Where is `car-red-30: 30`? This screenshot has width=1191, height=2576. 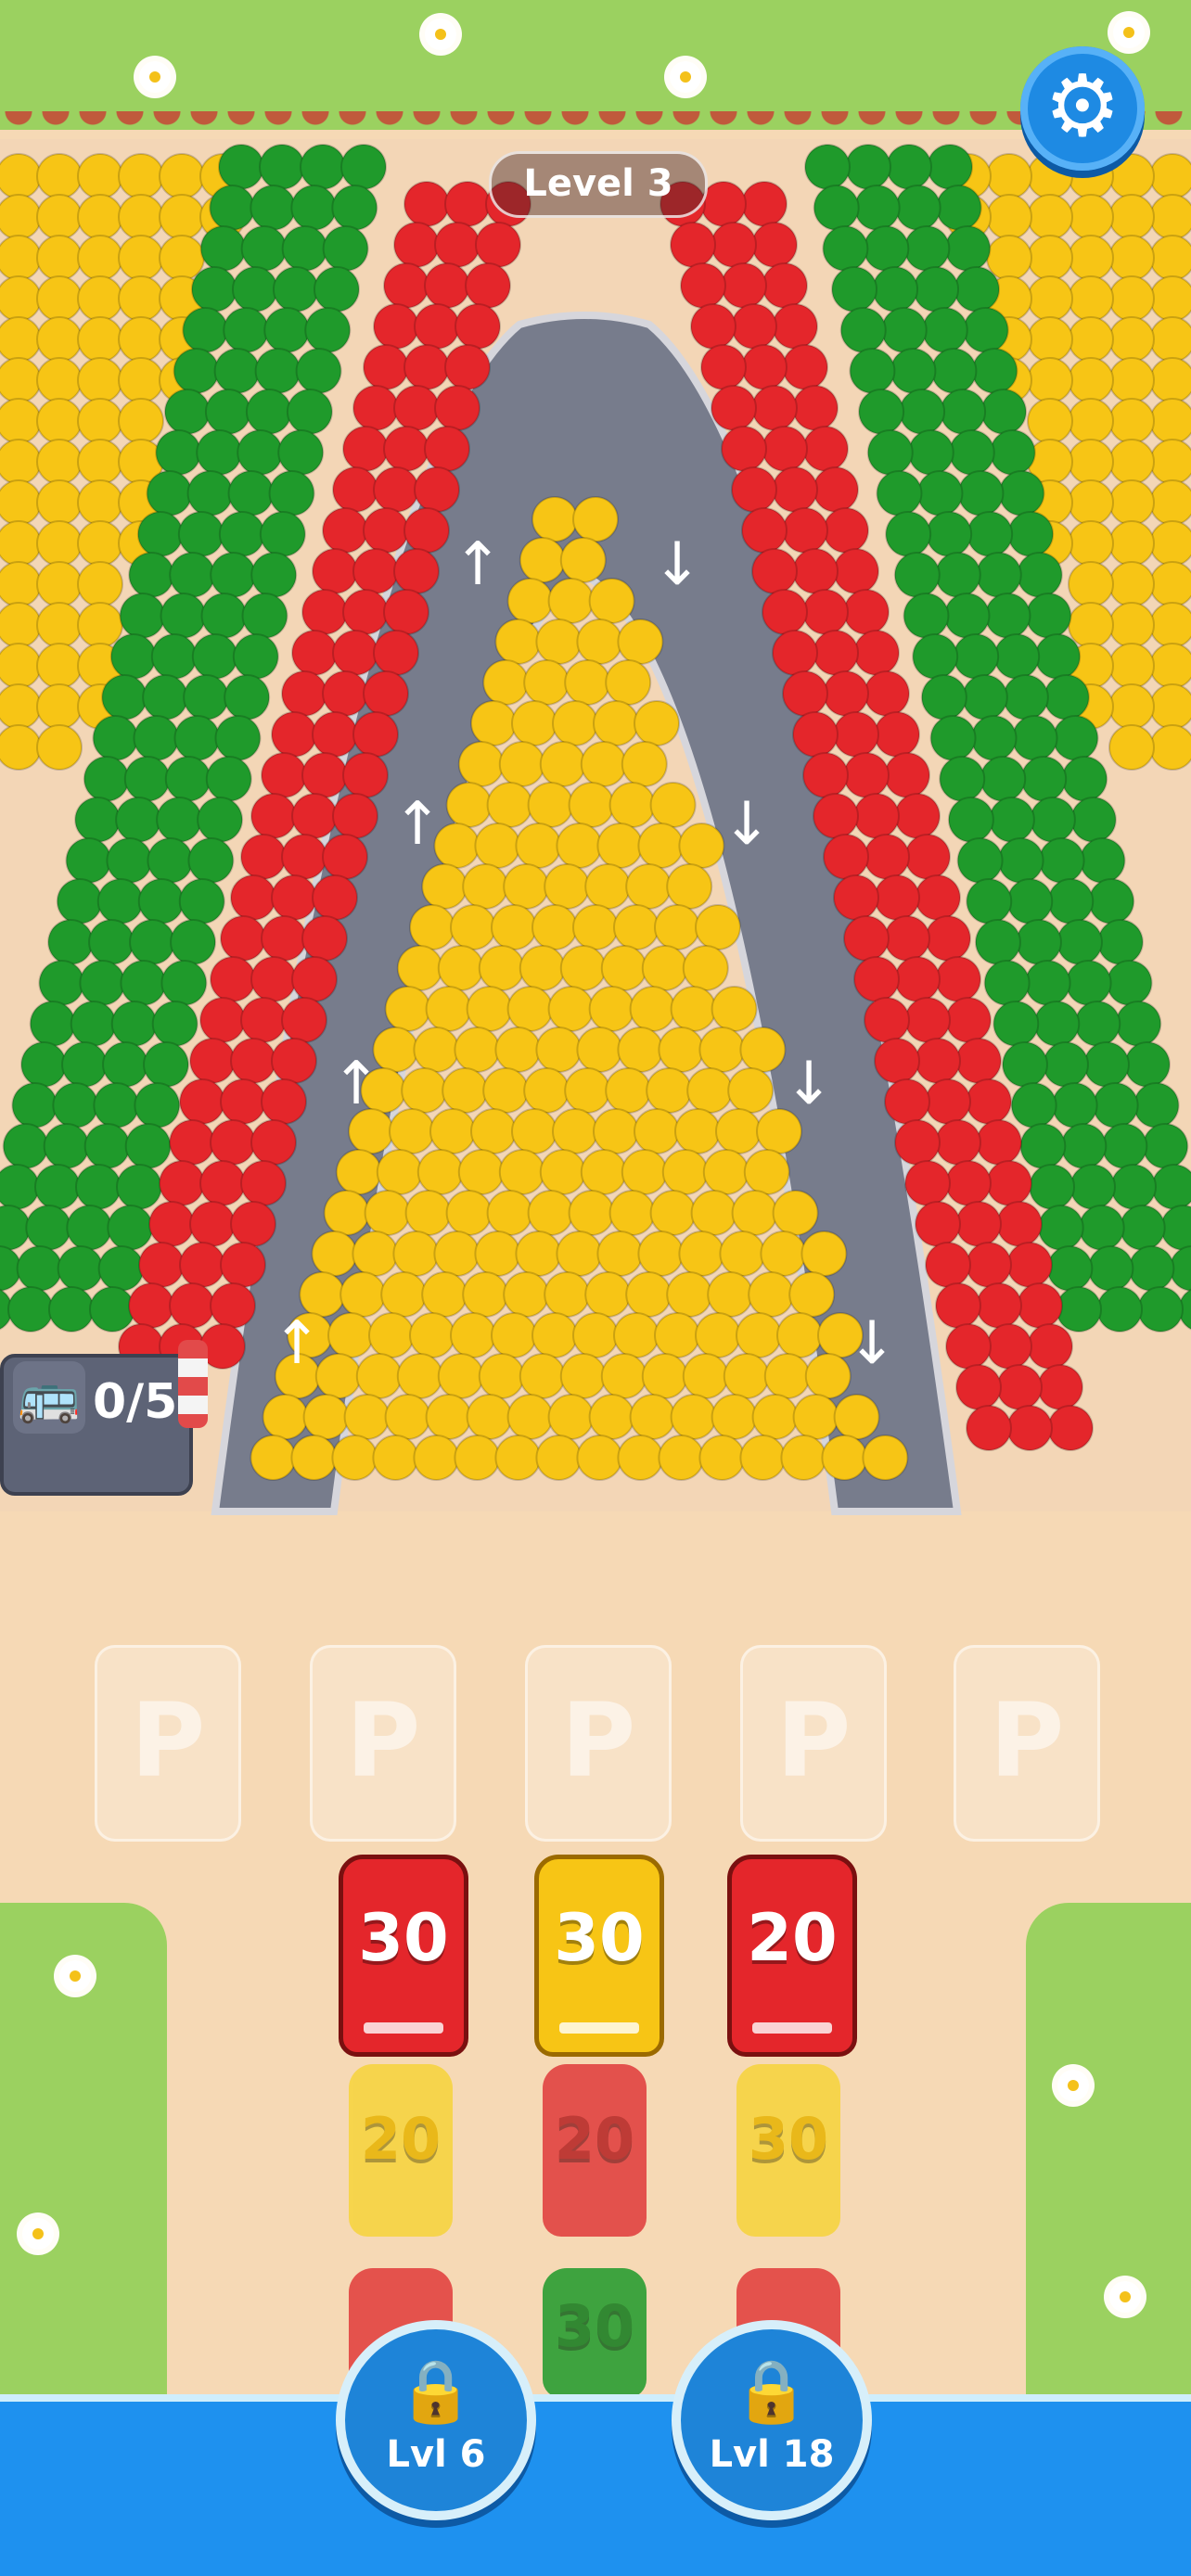 car-red-30: 30 is located at coordinates (403, 1956).